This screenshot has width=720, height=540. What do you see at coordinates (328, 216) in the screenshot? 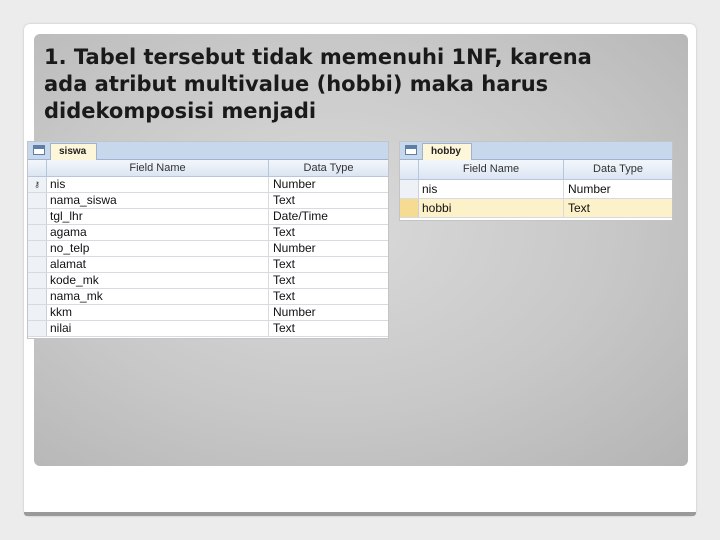
I see `data-type-cell: Date/Time` at bounding box center [328, 216].